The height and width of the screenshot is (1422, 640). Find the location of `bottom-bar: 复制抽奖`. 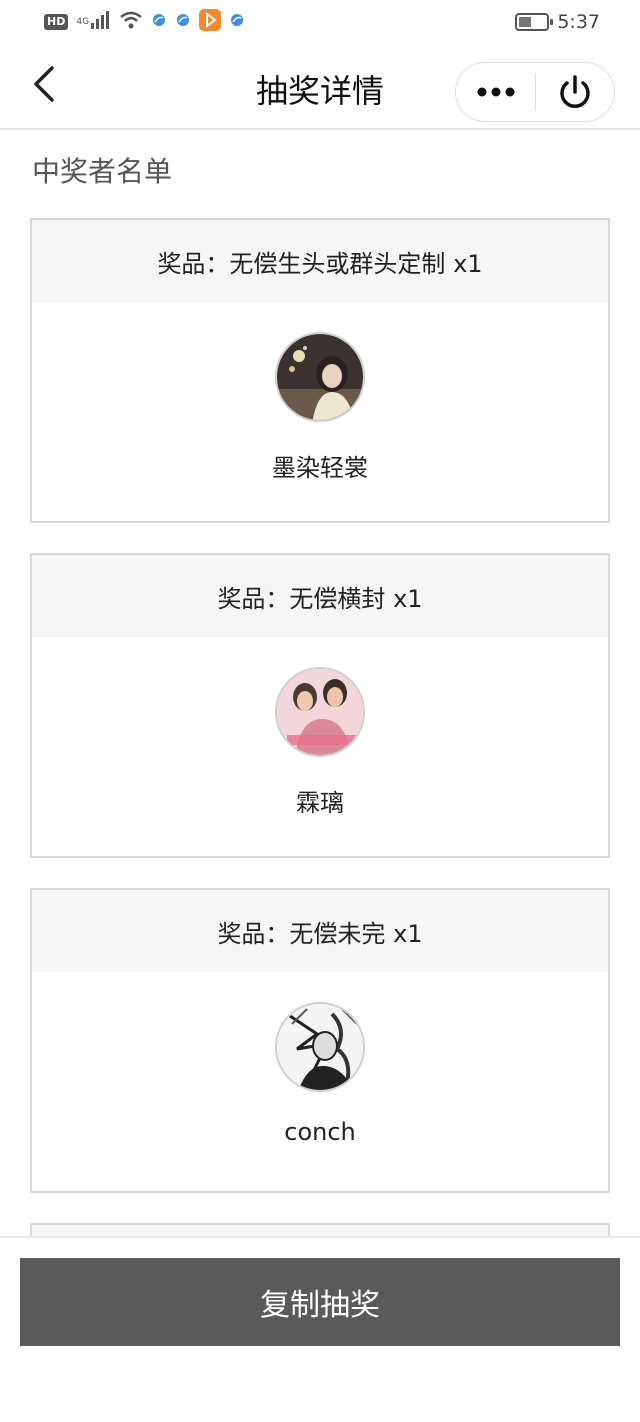

bottom-bar: 复制抽奖 is located at coordinates (320, 1329).